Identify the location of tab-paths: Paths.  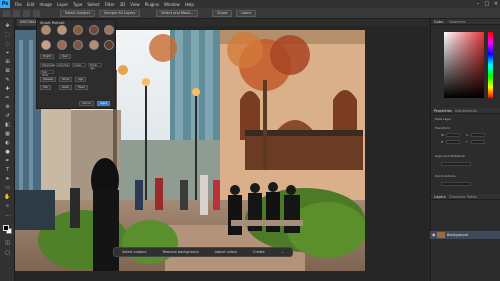
(472, 197).